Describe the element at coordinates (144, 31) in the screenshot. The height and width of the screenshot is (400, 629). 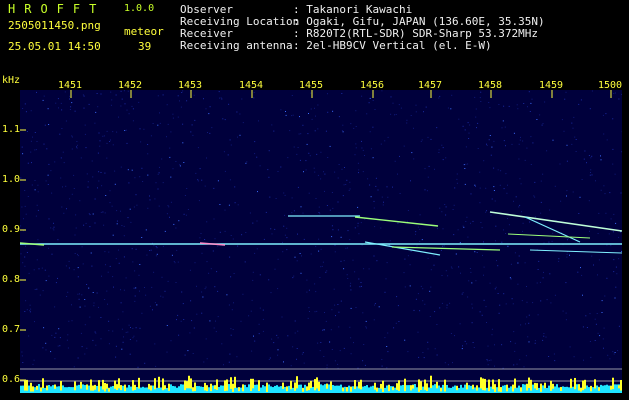
I see `meteor-label: meteor` at that location.